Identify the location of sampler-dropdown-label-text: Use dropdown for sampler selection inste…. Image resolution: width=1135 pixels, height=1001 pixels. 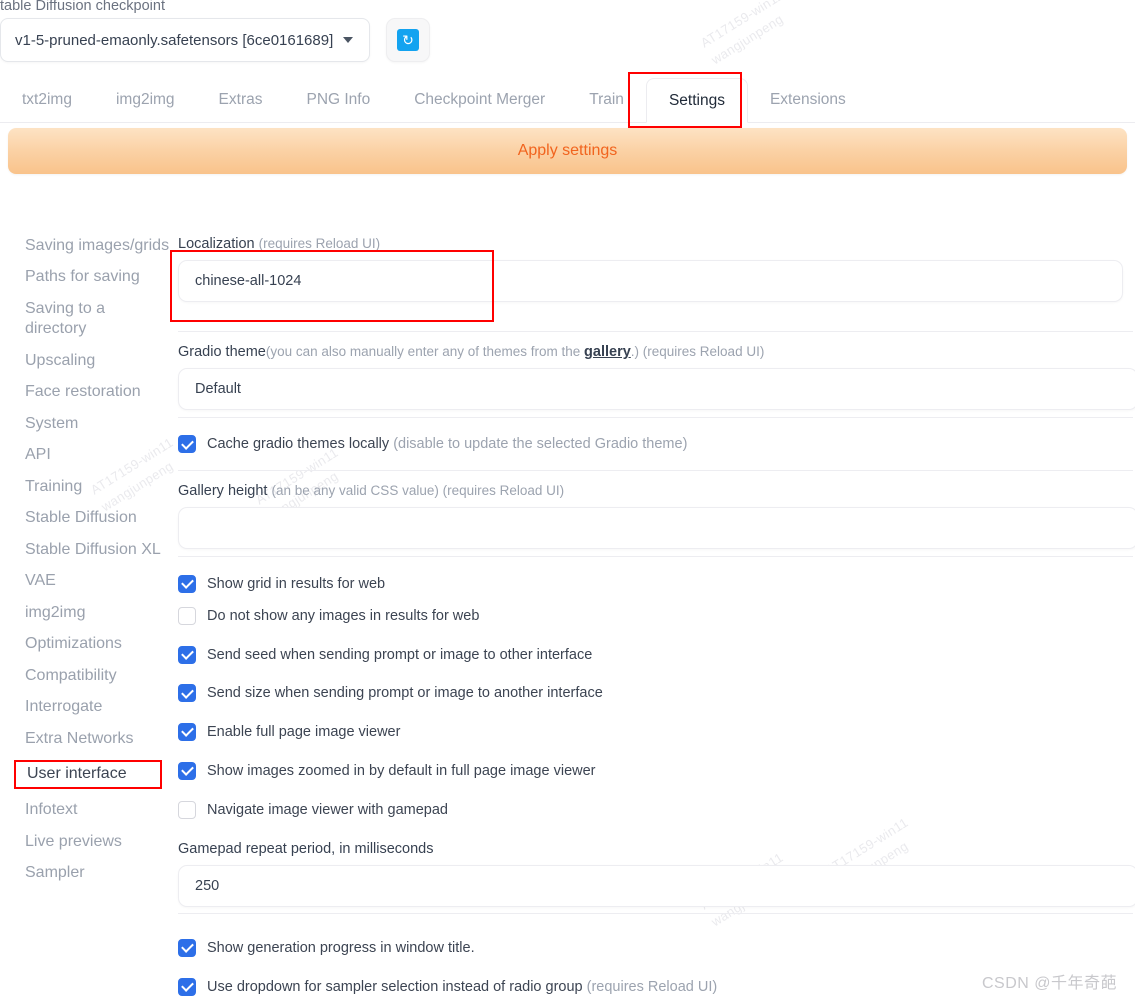
(395, 986).